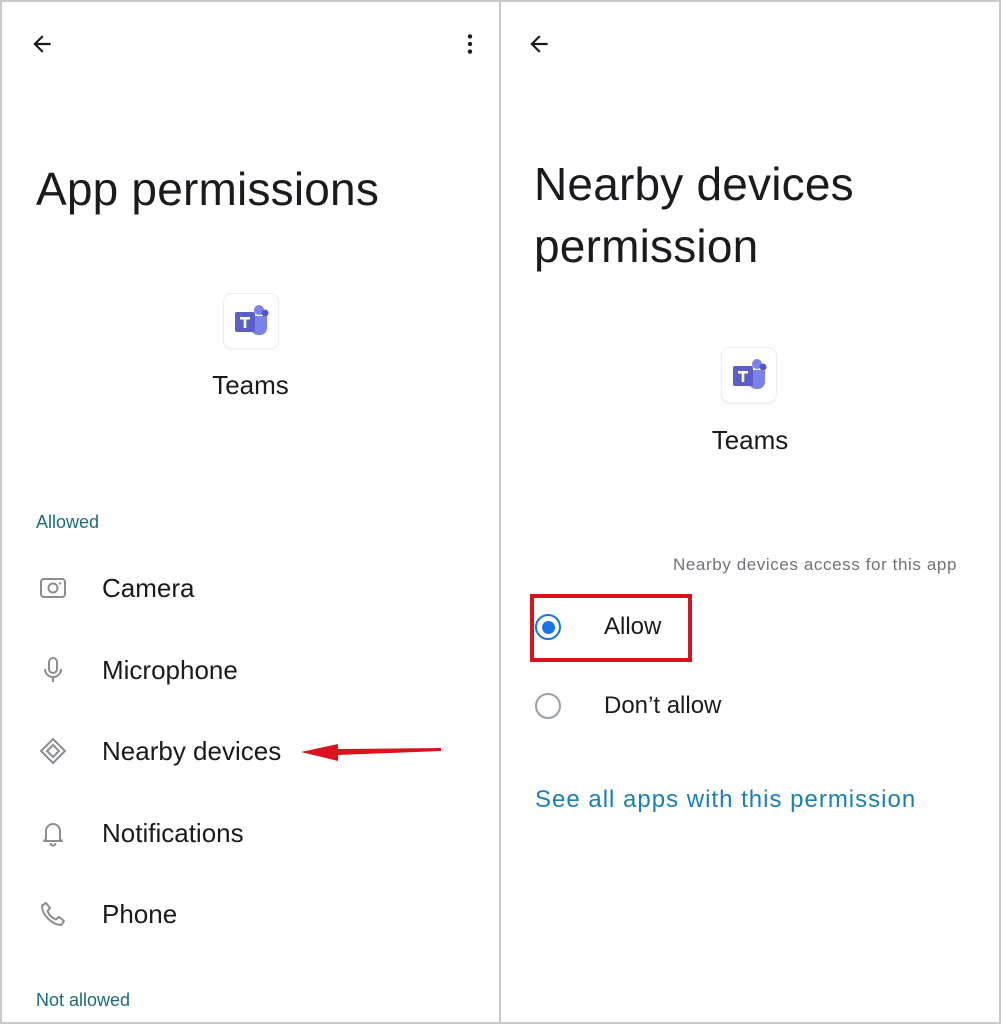 This screenshot has width=1001, height=1024. I want to click on permission-item-microphone: Microphone, so click(249, 670).